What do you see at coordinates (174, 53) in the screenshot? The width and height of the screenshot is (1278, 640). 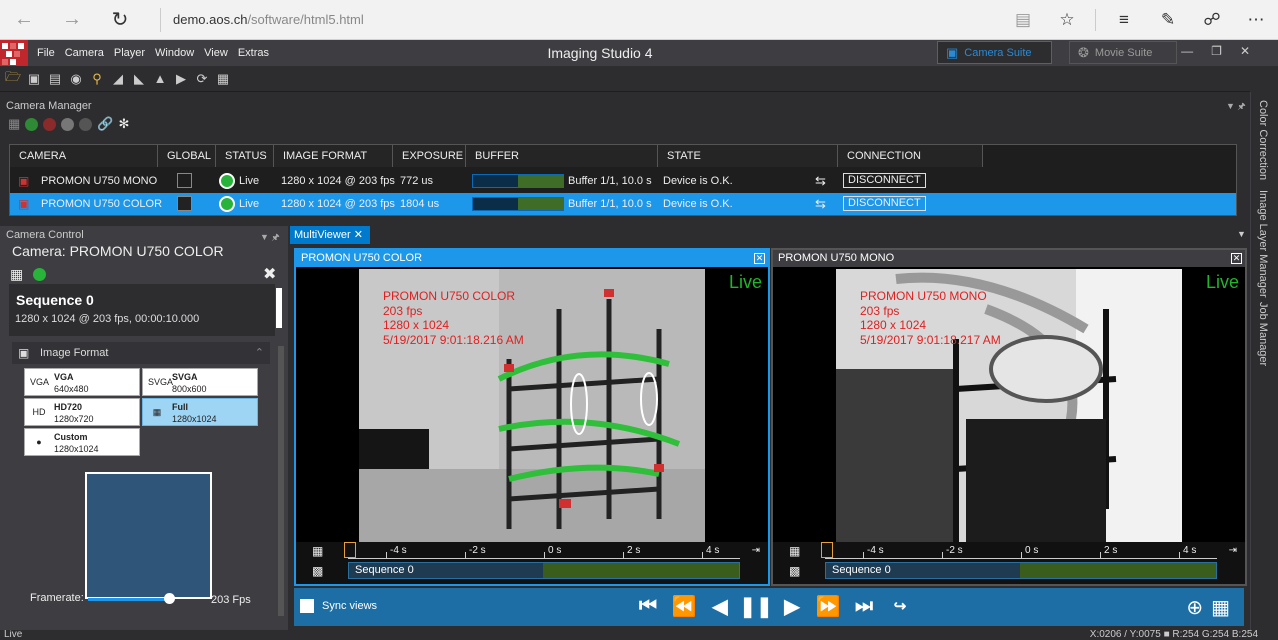 I see `menu-window: Window` at bounding box center [174, 53].